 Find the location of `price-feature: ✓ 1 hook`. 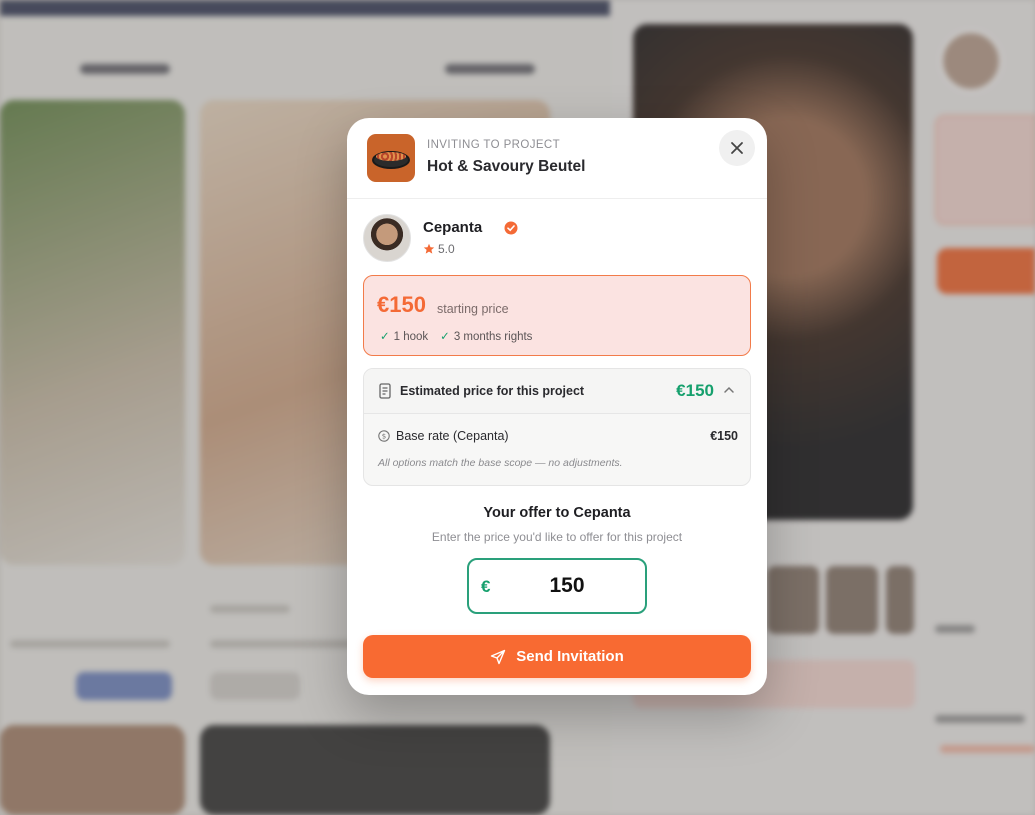

price-feature: ✓ 1 hook is located at coordinates (404, 336).